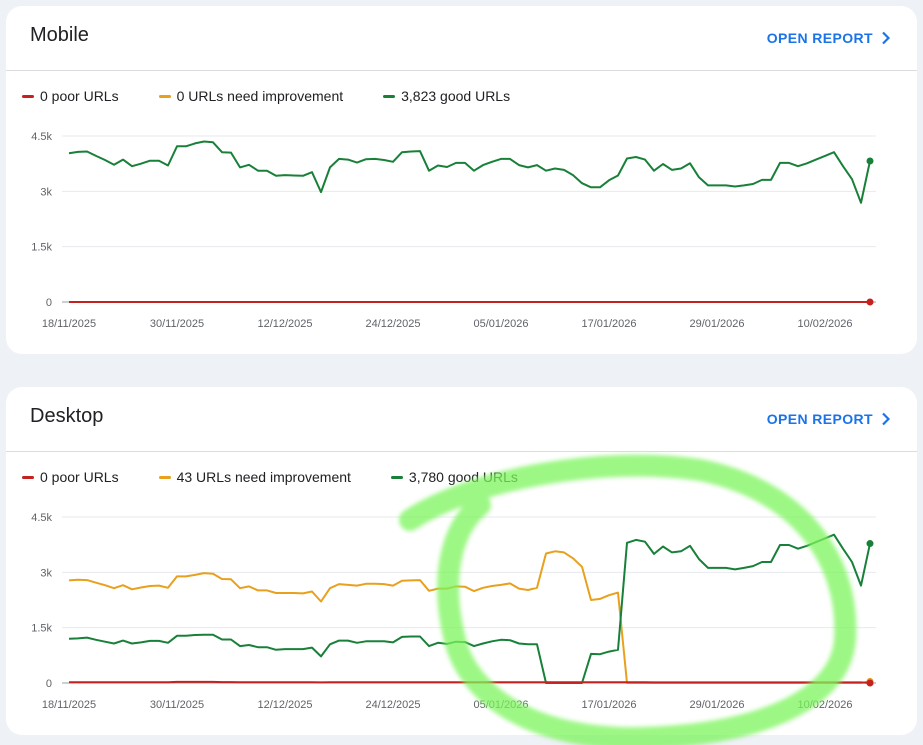 This screenshot has width=923, height=745. What do you see at coordinates (469, 172) in the screenshot?
I see `series-line-good` at bounding box center [469, 172].